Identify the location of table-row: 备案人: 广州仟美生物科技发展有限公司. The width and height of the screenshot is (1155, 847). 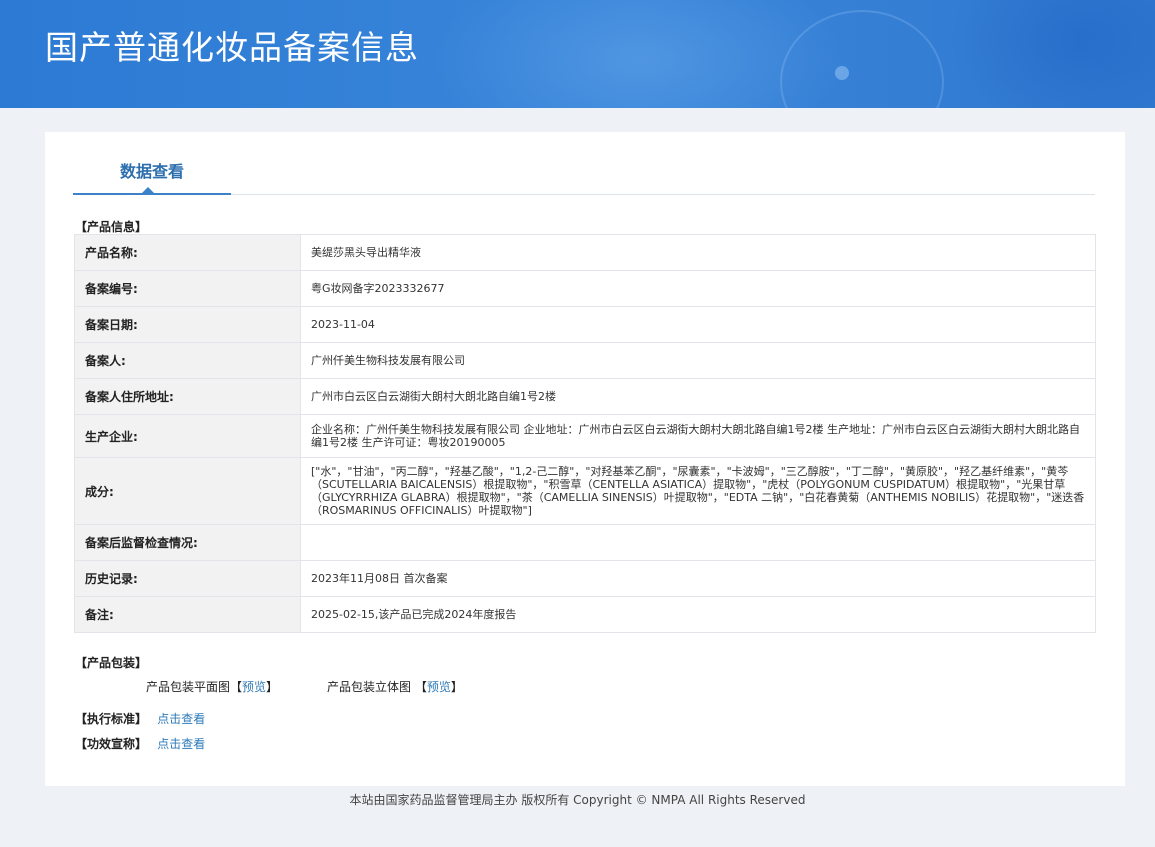
(585, 360).